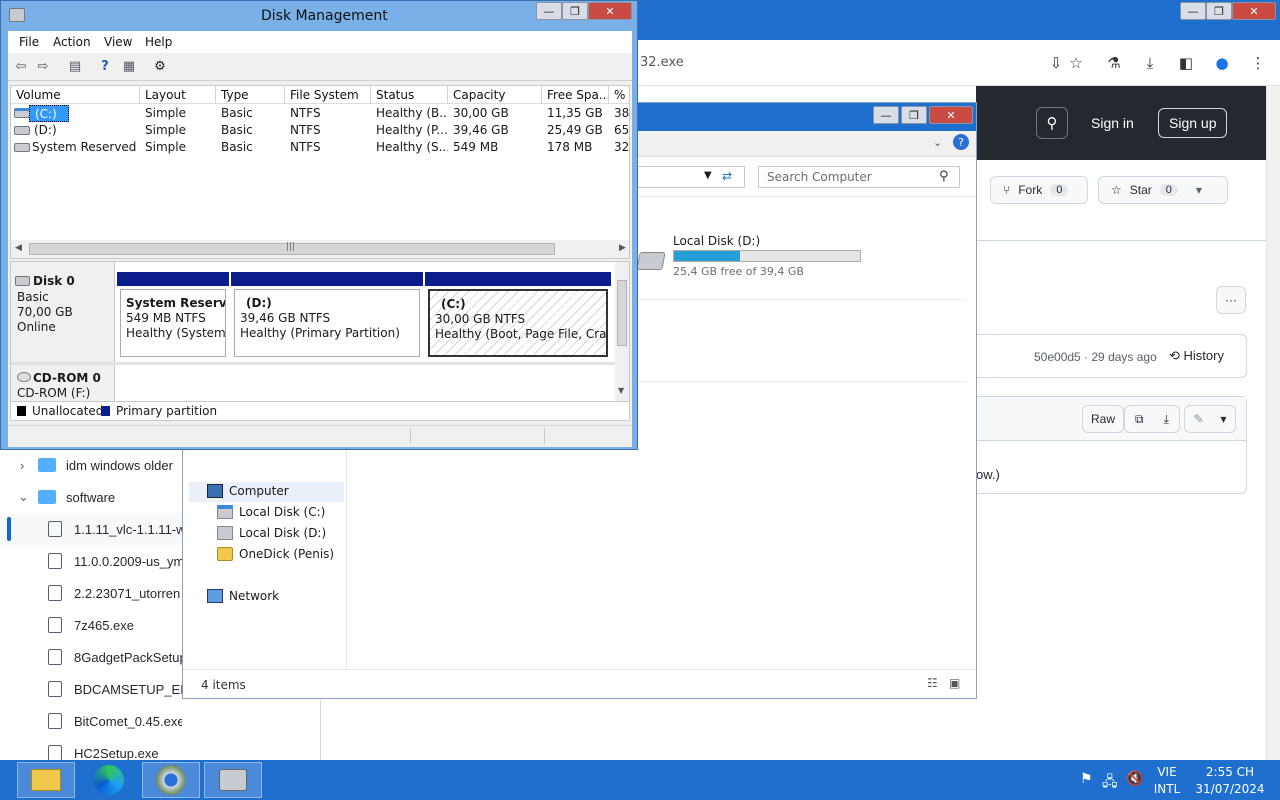 The width and height of the screenshot is (1280, 800). What do you see at coordinates (86, 465) in the screenshot?
I see `tree-folder-idm: › idm windows older` at bounding box center [86, 465].